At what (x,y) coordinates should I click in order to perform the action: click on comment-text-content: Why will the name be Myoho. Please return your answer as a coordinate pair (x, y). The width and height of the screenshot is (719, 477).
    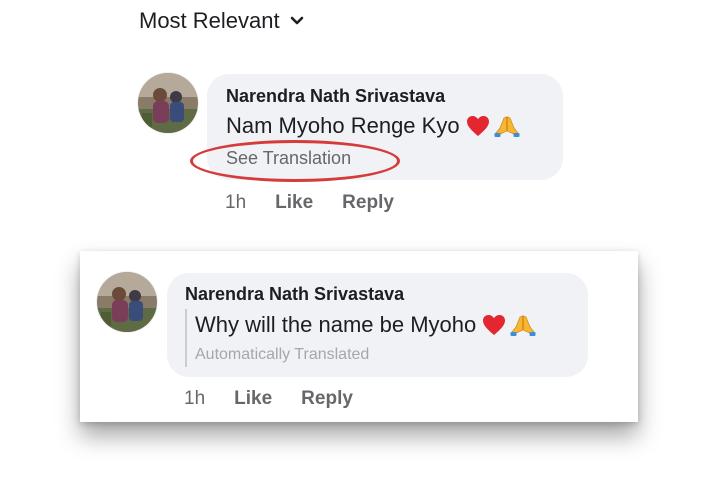
    Looking at the image, I should click on (336, 324).